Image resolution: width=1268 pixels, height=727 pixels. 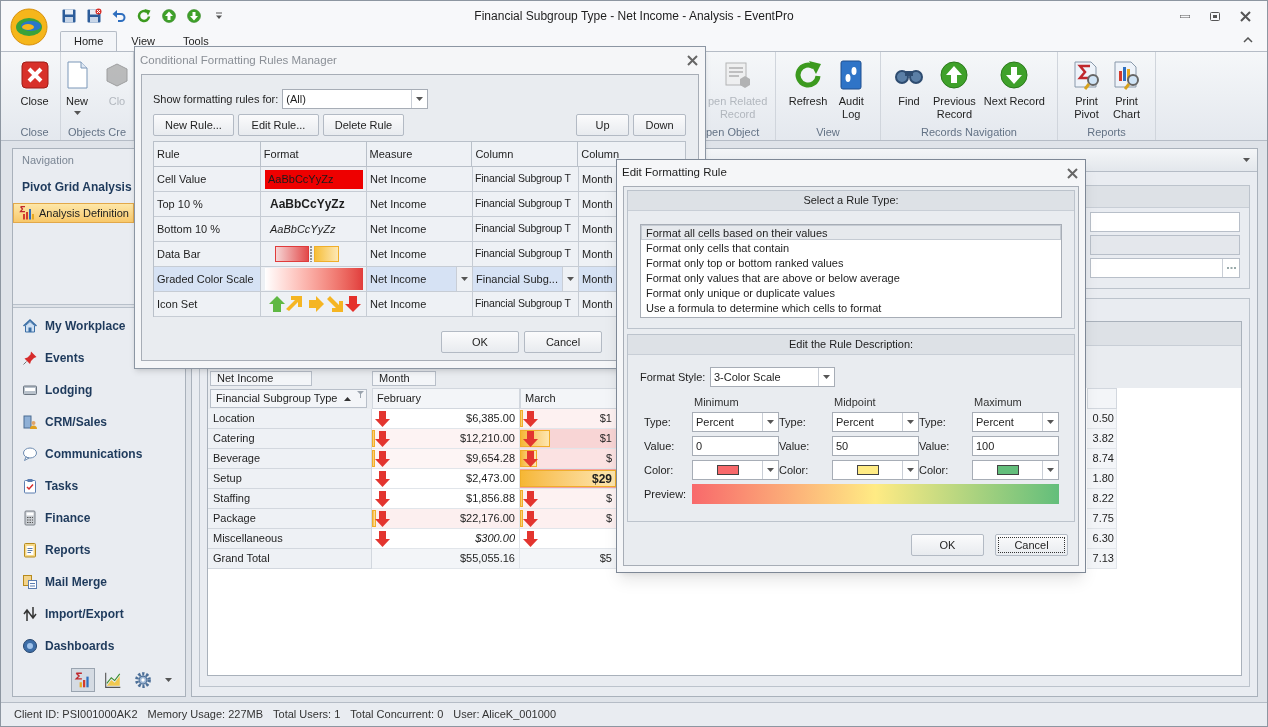 I want to click on dialog-title: Edit Formatting Rule, so click(x=674, y=173).